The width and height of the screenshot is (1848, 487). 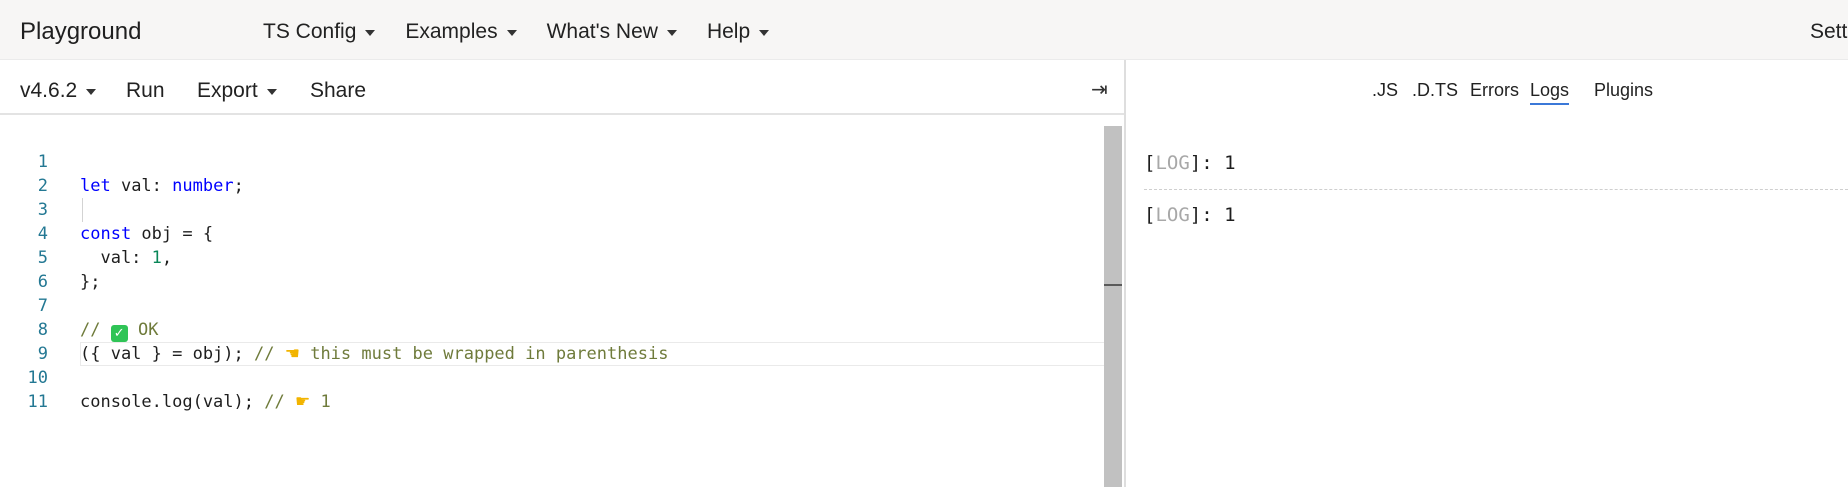 I want to click on nav-whats-new-label: What's New, so click(x=602, y=31).